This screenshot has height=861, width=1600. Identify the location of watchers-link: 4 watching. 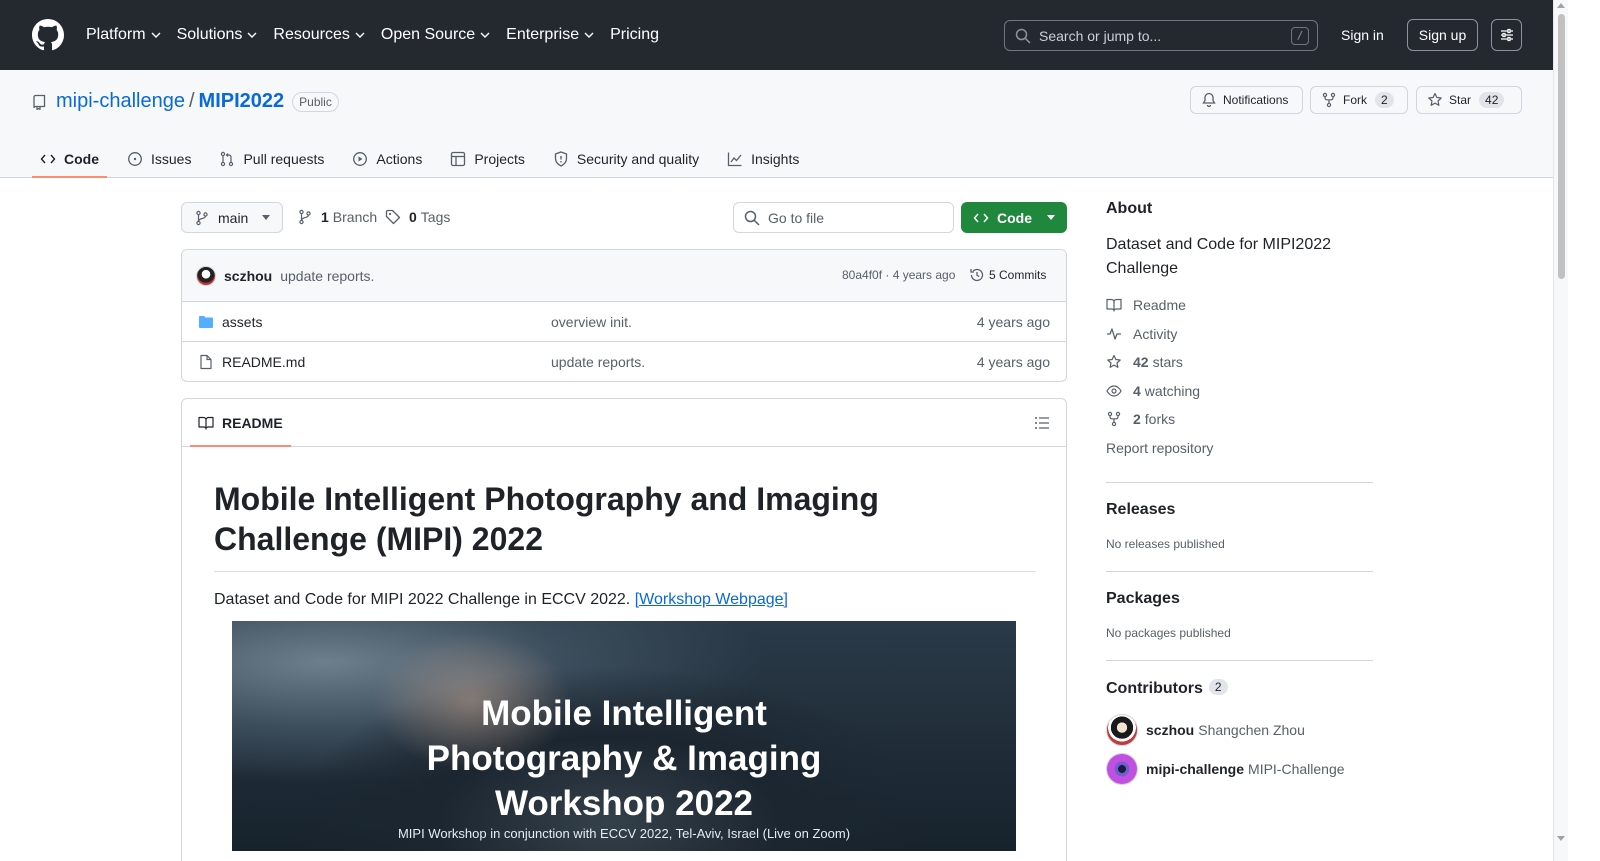
(1239, 391).